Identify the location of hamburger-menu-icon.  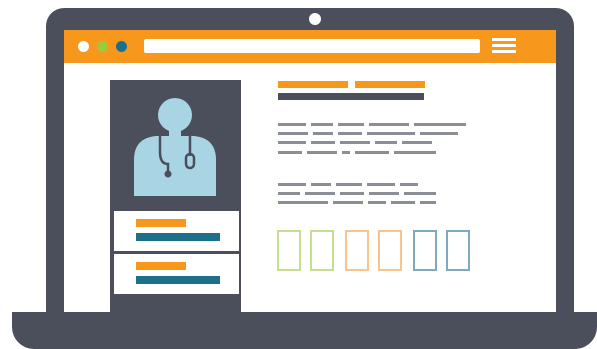
(504, 46).